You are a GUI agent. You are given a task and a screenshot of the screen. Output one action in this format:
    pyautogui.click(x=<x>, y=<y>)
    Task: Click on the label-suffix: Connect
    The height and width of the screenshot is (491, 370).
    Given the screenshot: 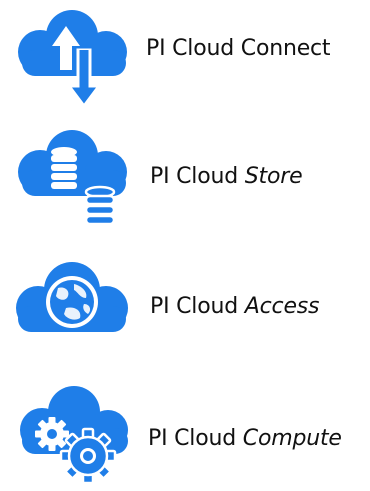 What is the action you would take?
    pyautogui.click(x=285, y=48)
    